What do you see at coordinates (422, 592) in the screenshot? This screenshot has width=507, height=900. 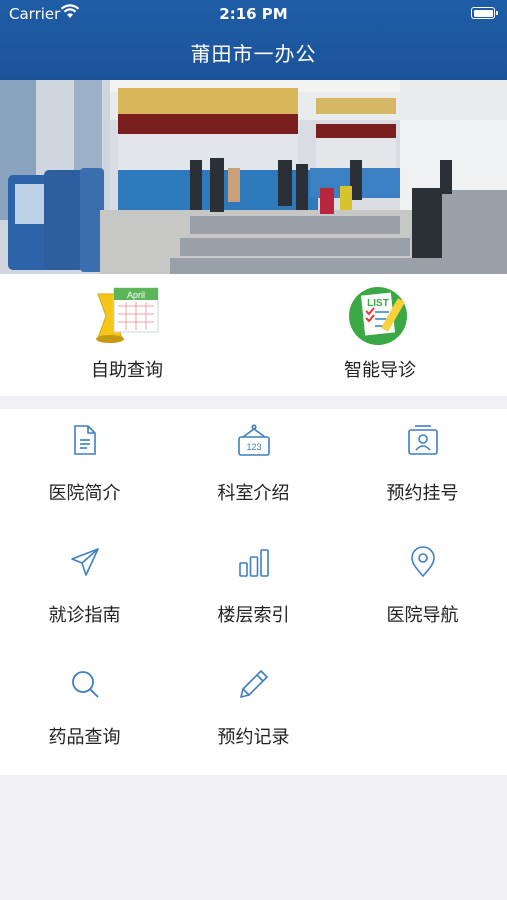 I see `menu-item-hospital-navigation: 医院导航` at bounding box center [422, 592].